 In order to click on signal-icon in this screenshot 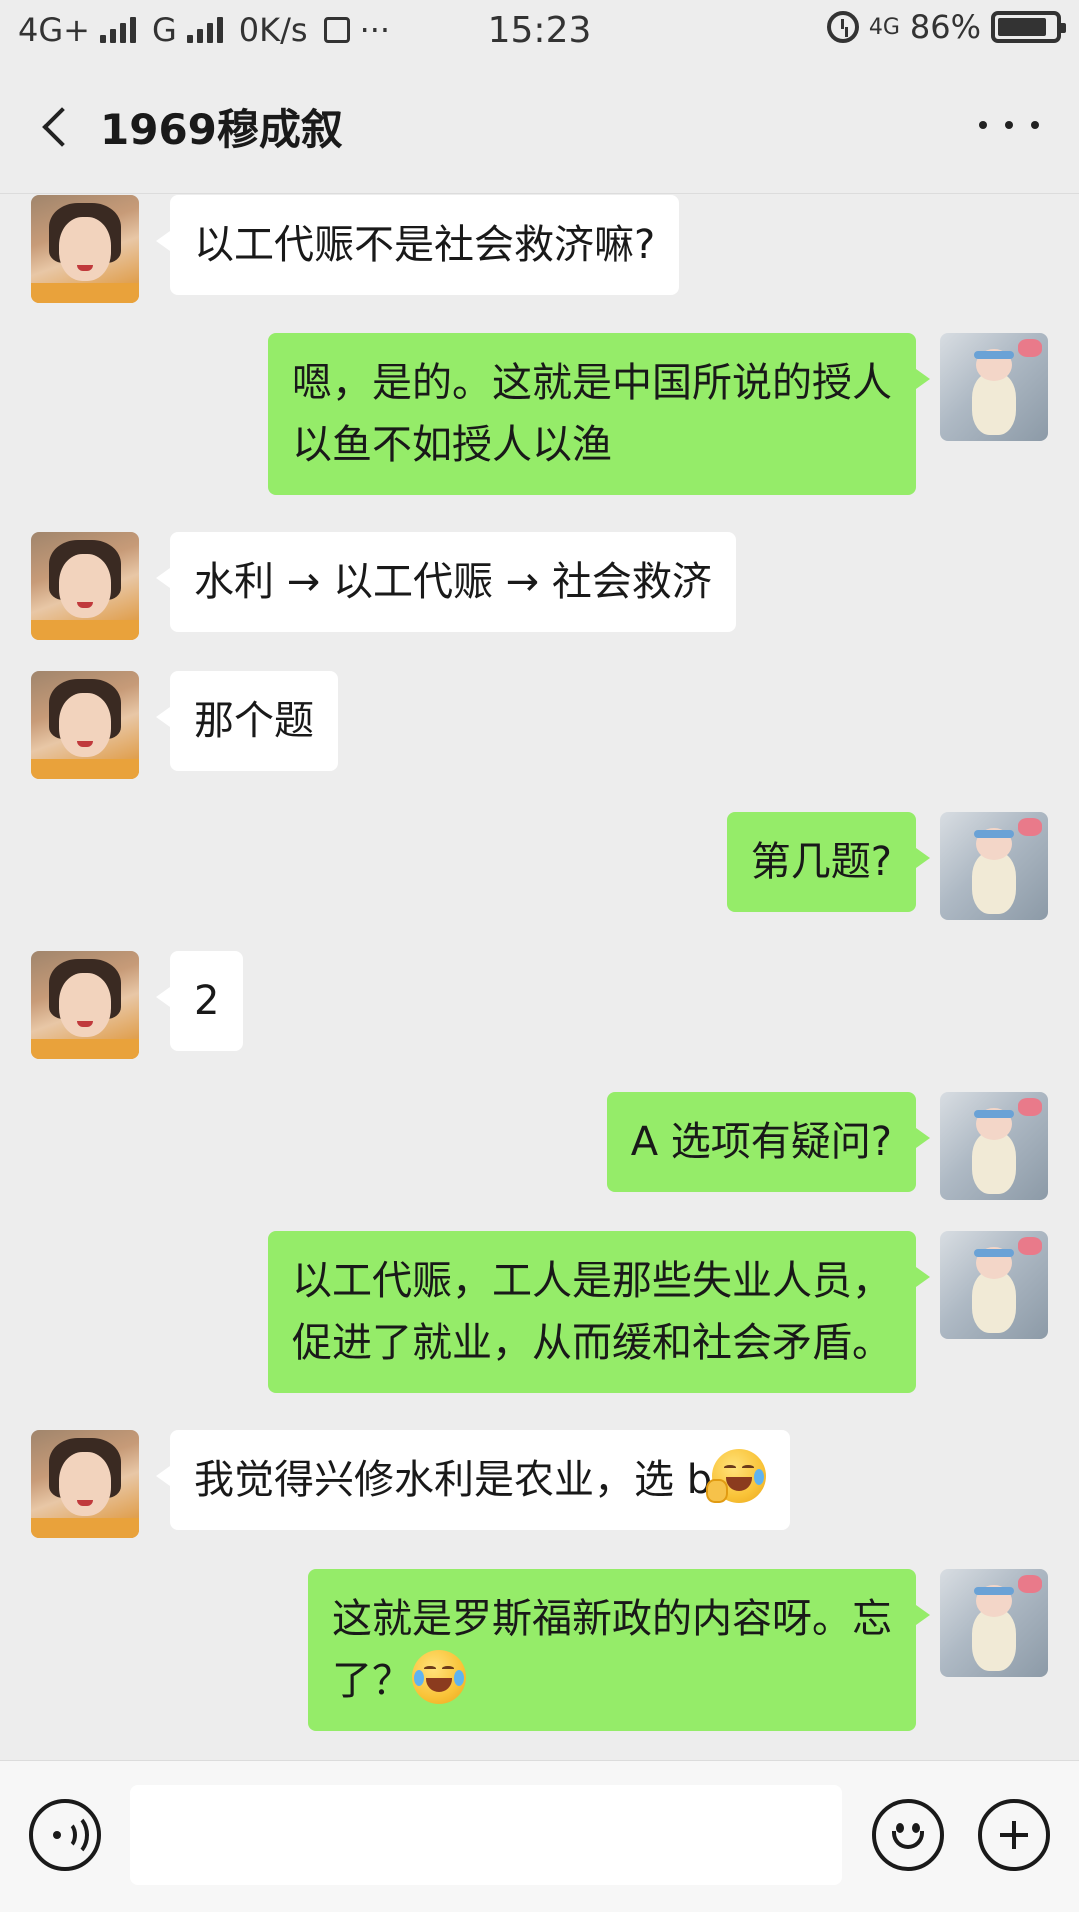, I will do `click(117, 30)`.